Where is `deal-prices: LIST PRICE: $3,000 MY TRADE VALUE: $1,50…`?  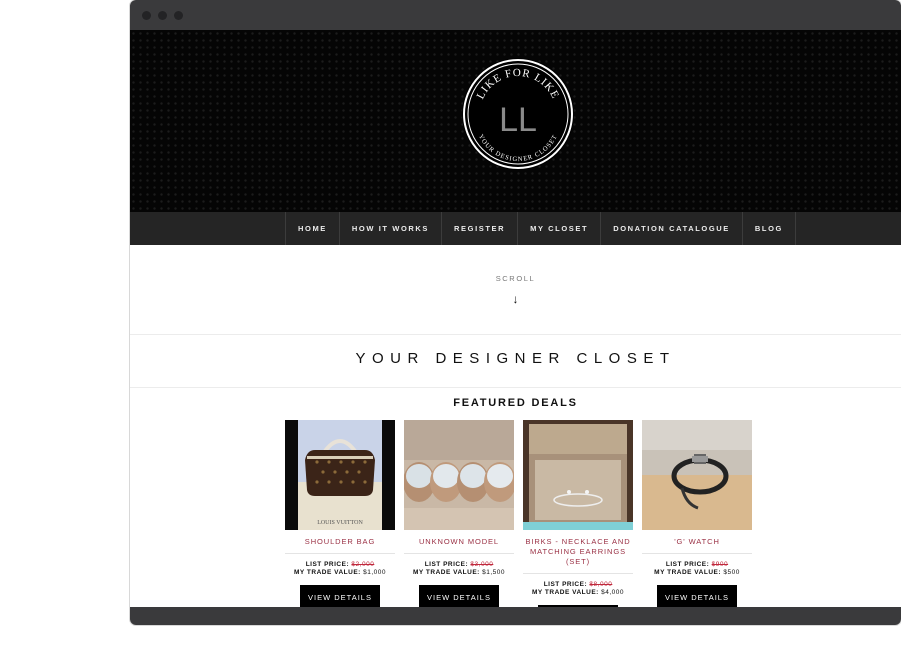
deal-prices: LIST PRICE: $3,000 MY TRADE VALUE: $1,50… is located at coordinates (459, 569).